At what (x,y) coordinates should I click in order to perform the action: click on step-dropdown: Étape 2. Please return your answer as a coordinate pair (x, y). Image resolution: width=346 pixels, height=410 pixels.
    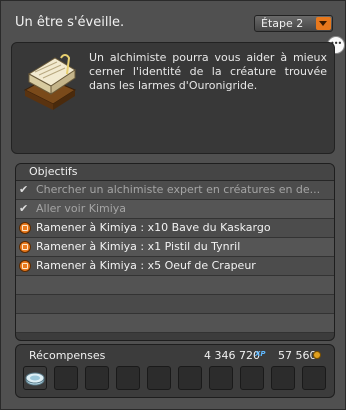
    Looking at the image, I should click on (293, 23).